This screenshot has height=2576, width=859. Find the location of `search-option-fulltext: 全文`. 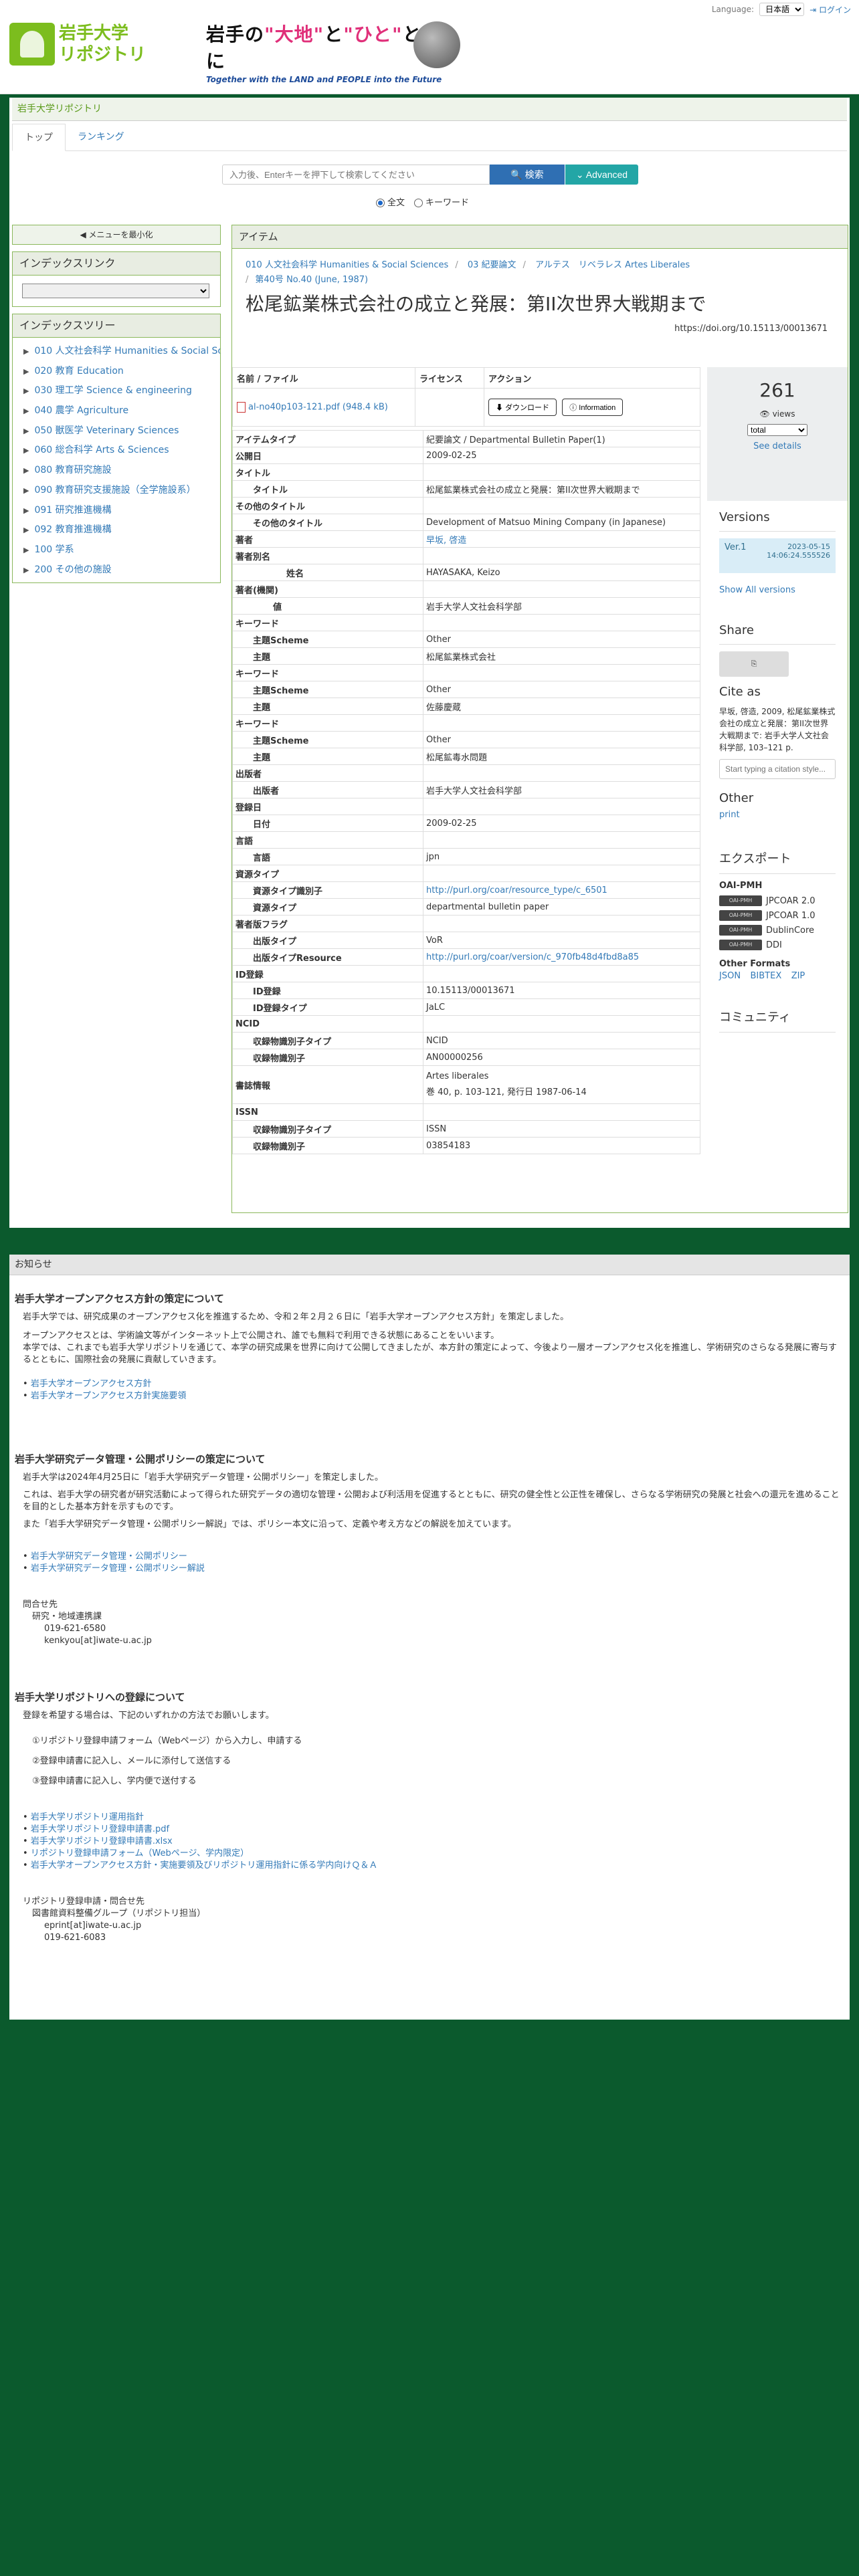

search-option-fulltext: 全文 is located at coordinates (390, 202).